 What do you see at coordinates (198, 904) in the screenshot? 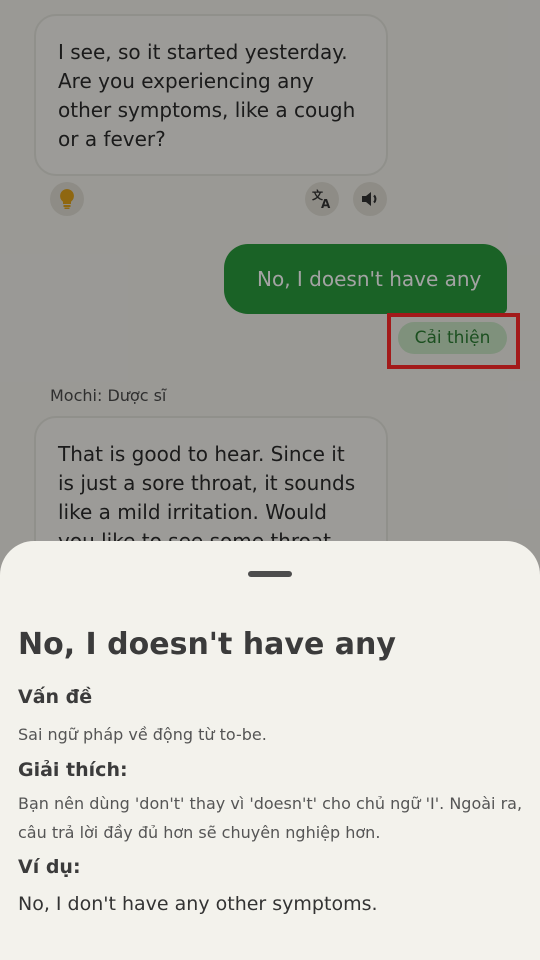
I see `example-text: No, I don't have any other symptoms.` at bounding box center [198, 904].